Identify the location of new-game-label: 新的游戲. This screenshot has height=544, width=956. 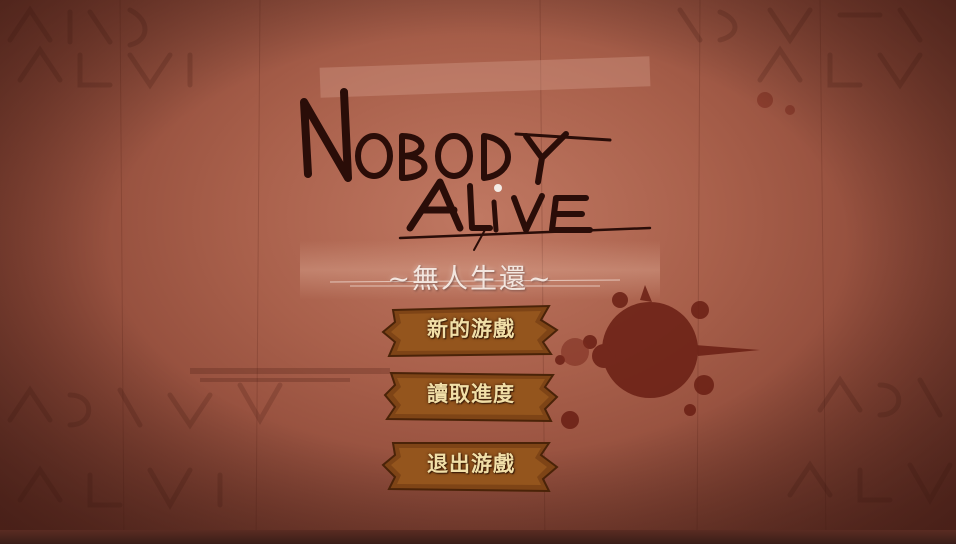
(471, 328).